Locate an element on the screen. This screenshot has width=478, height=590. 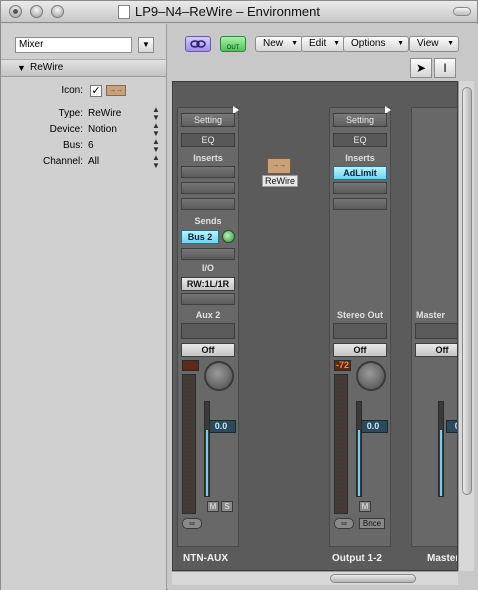
link-button is located at coordinates (198, 44).